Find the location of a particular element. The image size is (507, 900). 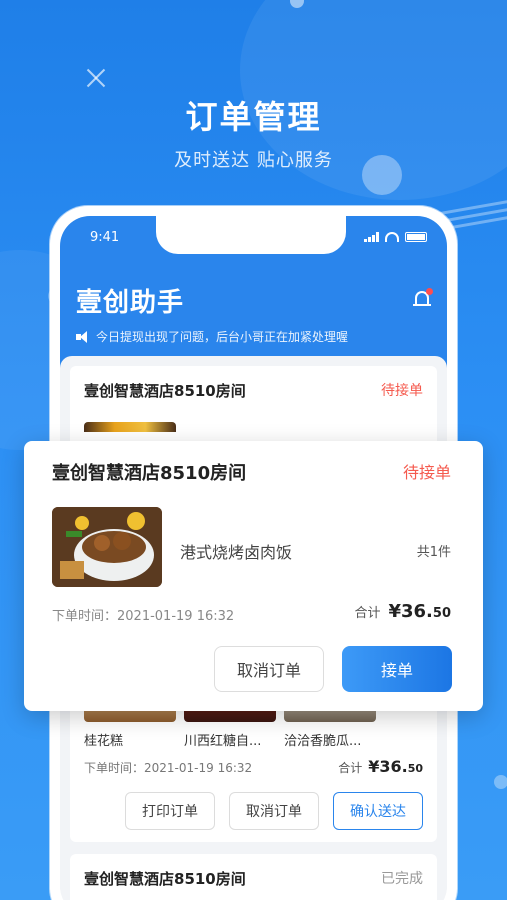

print-order-button: 打印订单 is located at coordinates (170, 811).